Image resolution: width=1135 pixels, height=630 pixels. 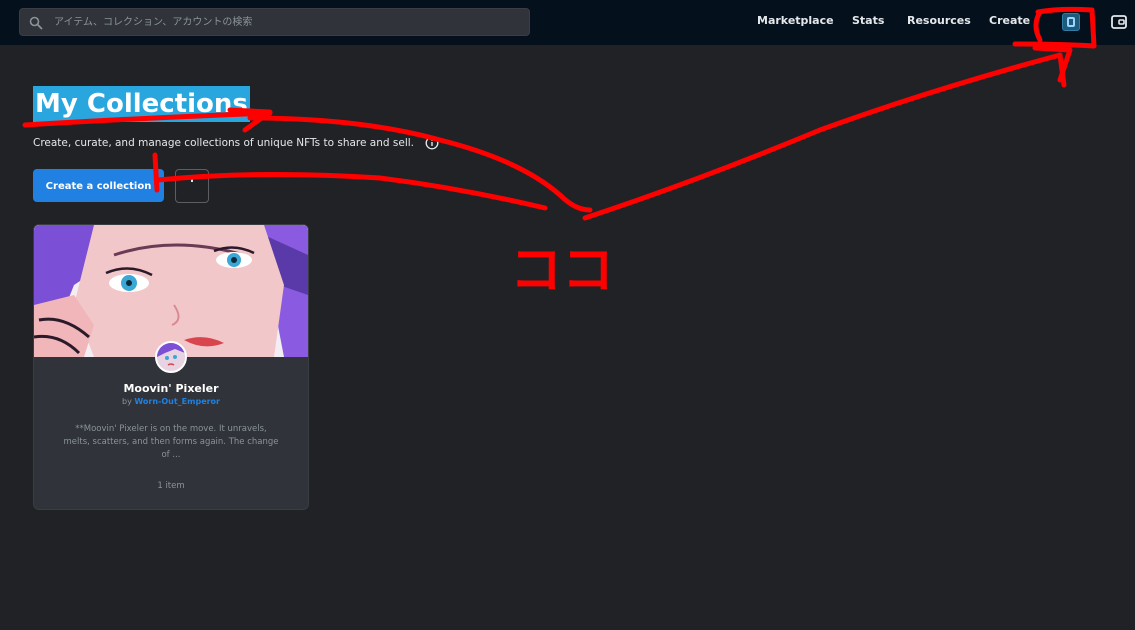 I want to click on nav-create: Create, so click(x=1009, y=20).